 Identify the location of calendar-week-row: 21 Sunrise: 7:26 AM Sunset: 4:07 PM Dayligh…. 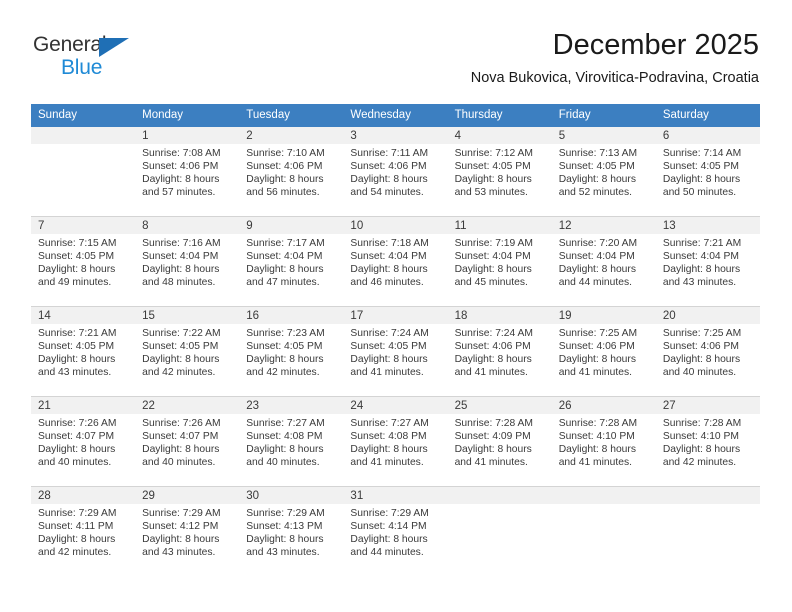
(395, 441).